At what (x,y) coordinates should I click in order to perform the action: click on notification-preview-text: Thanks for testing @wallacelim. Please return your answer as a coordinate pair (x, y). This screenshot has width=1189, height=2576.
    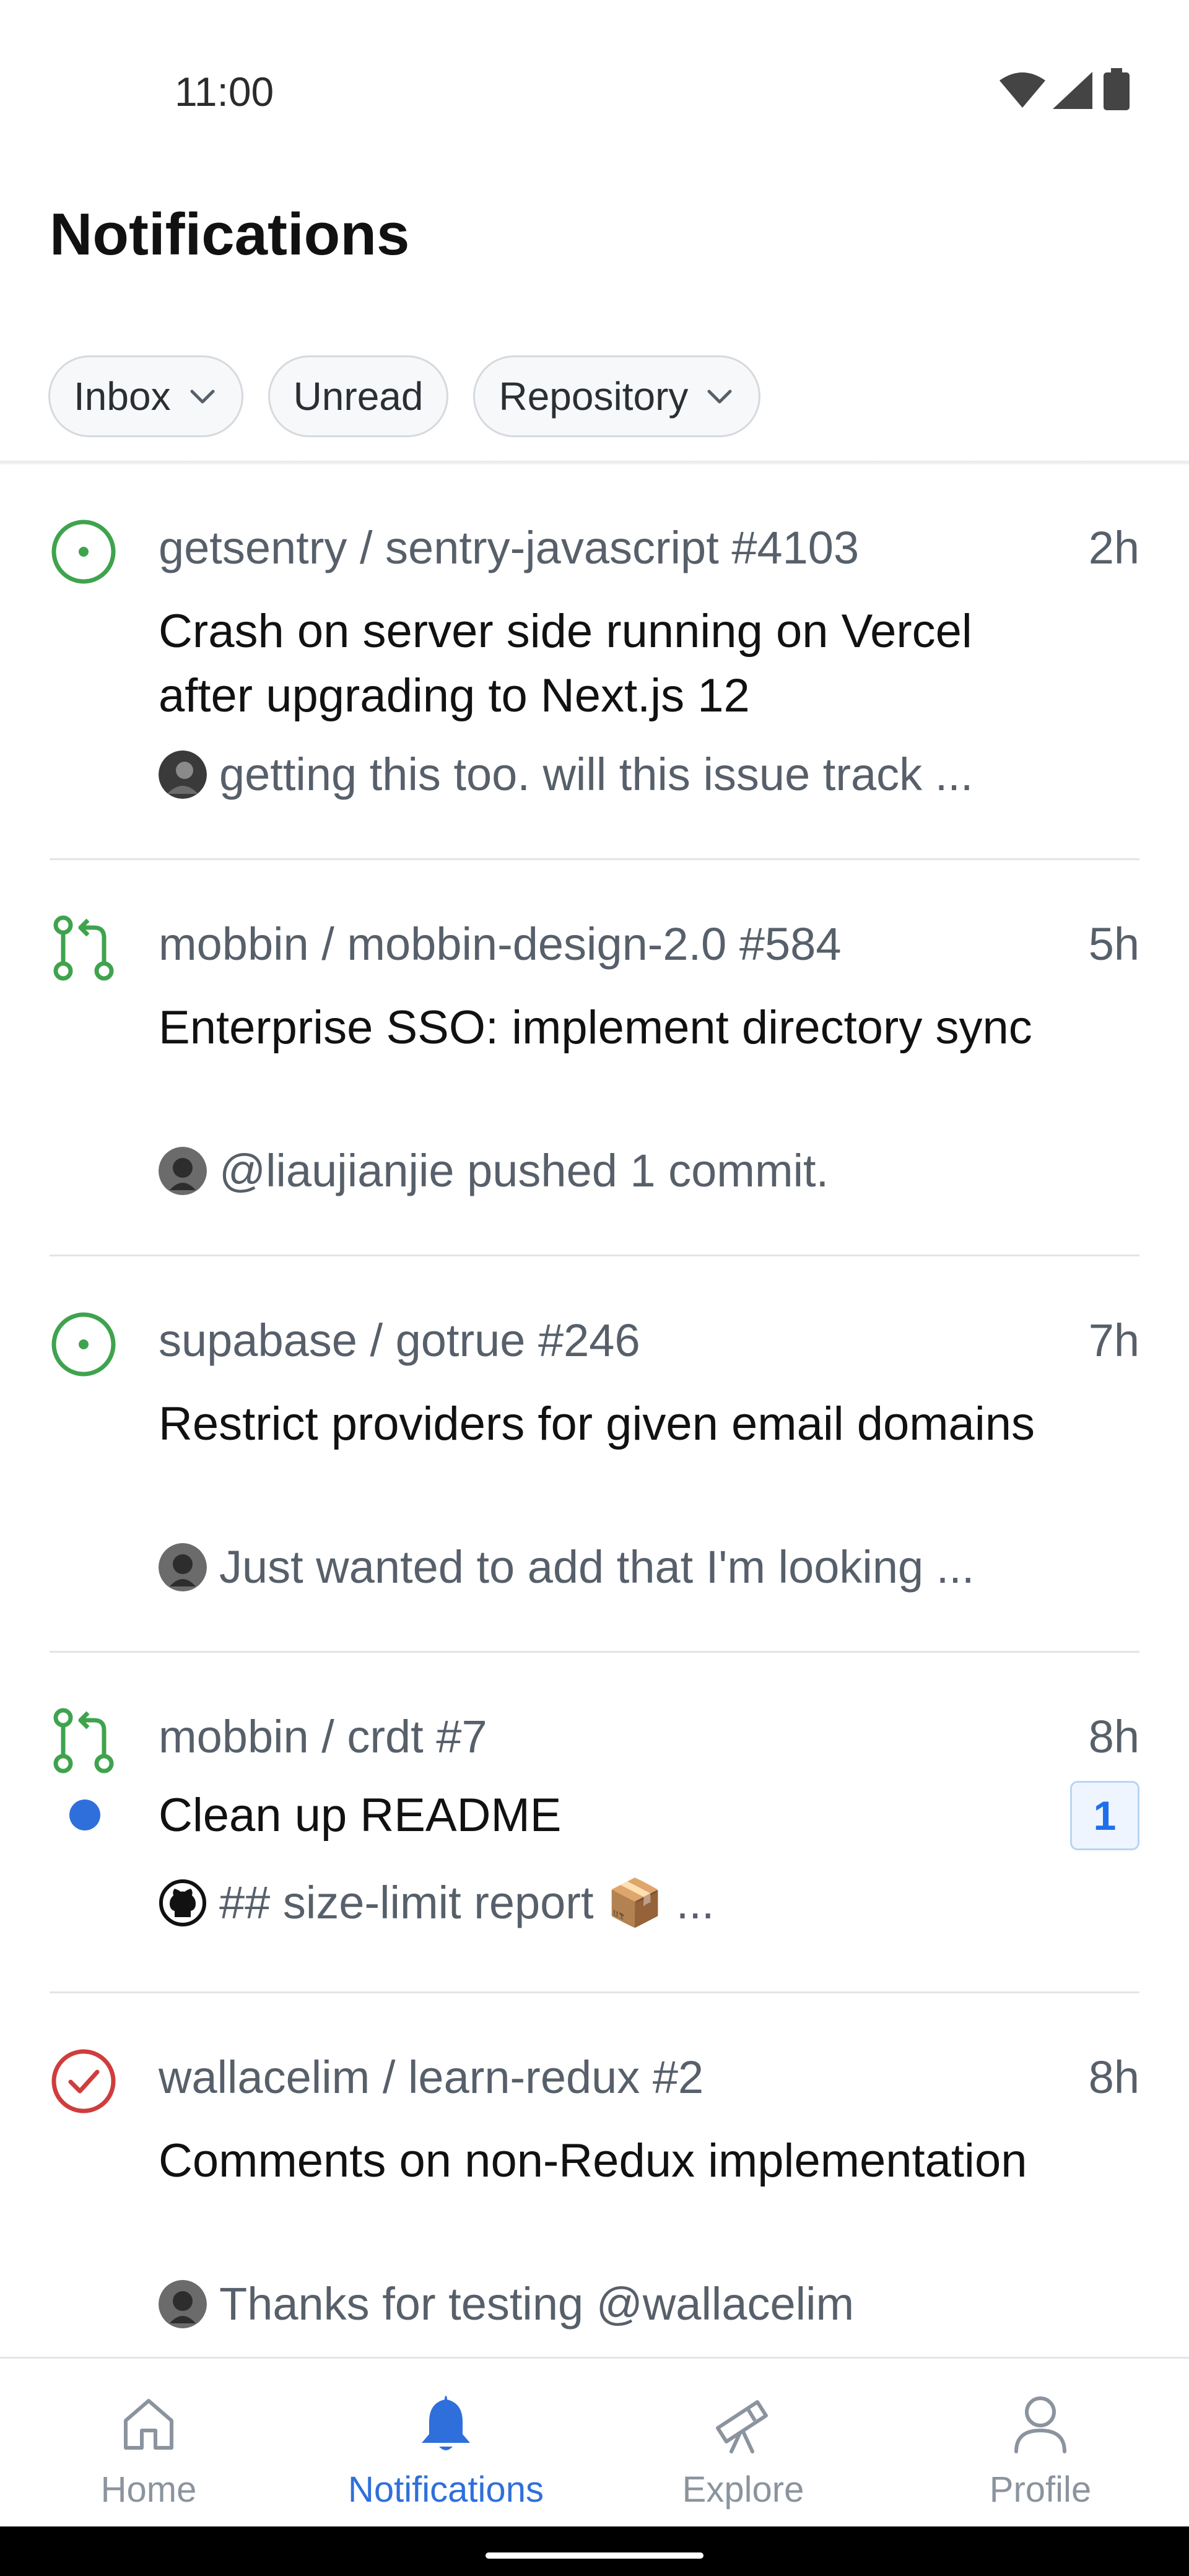
    Looking at the image, I should click on (537, 2304).